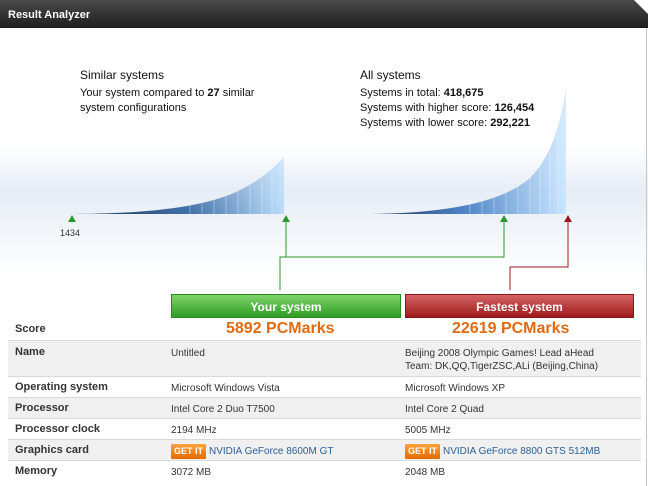 The image size is (648, 486). I want to click on os-label: Operating system, so click(61, 387).